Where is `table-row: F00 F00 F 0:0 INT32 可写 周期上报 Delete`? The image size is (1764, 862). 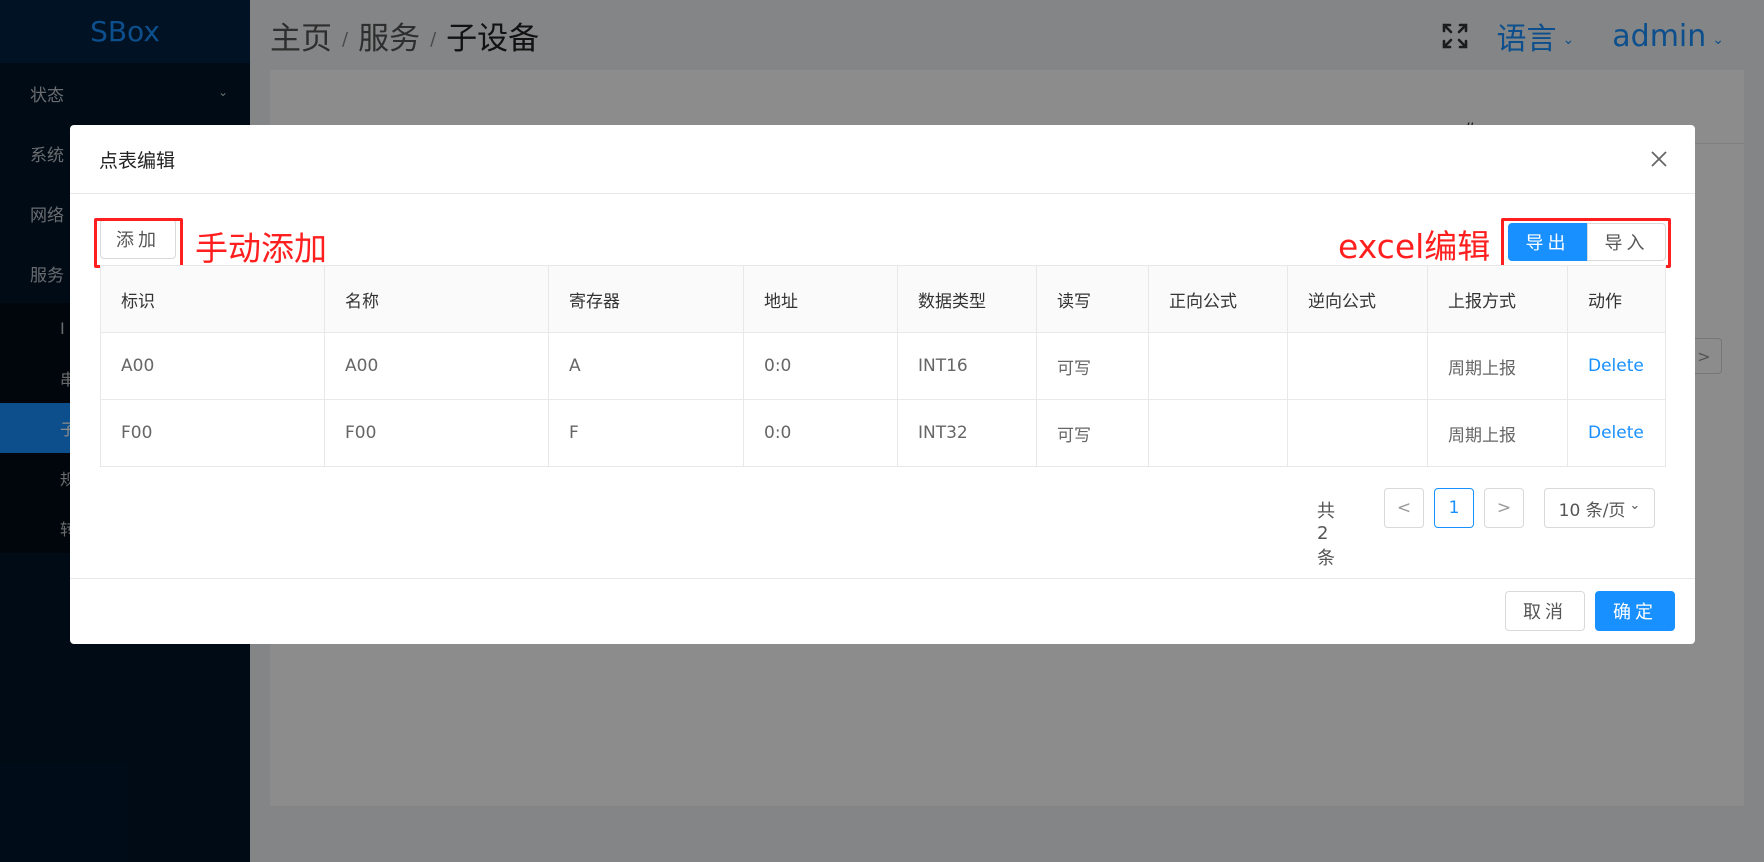 table-row: F00 F00 F 0:0 INT32 可写 周期上报 Delete is located at coordinates (883, 433).